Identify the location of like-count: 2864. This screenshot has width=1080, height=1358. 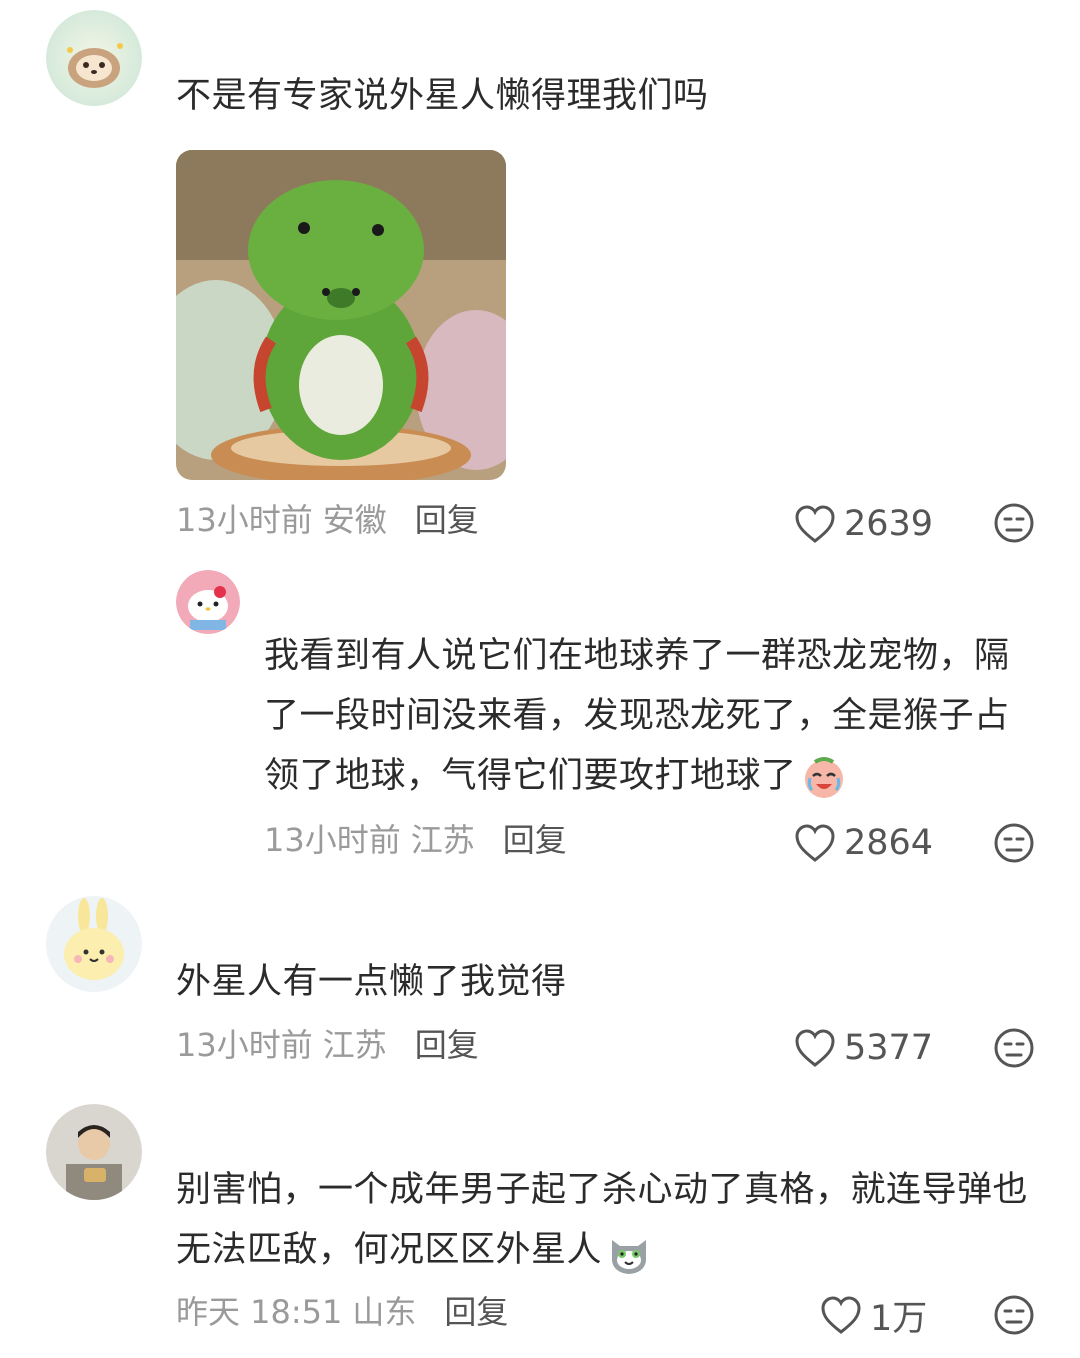
(889, 843).